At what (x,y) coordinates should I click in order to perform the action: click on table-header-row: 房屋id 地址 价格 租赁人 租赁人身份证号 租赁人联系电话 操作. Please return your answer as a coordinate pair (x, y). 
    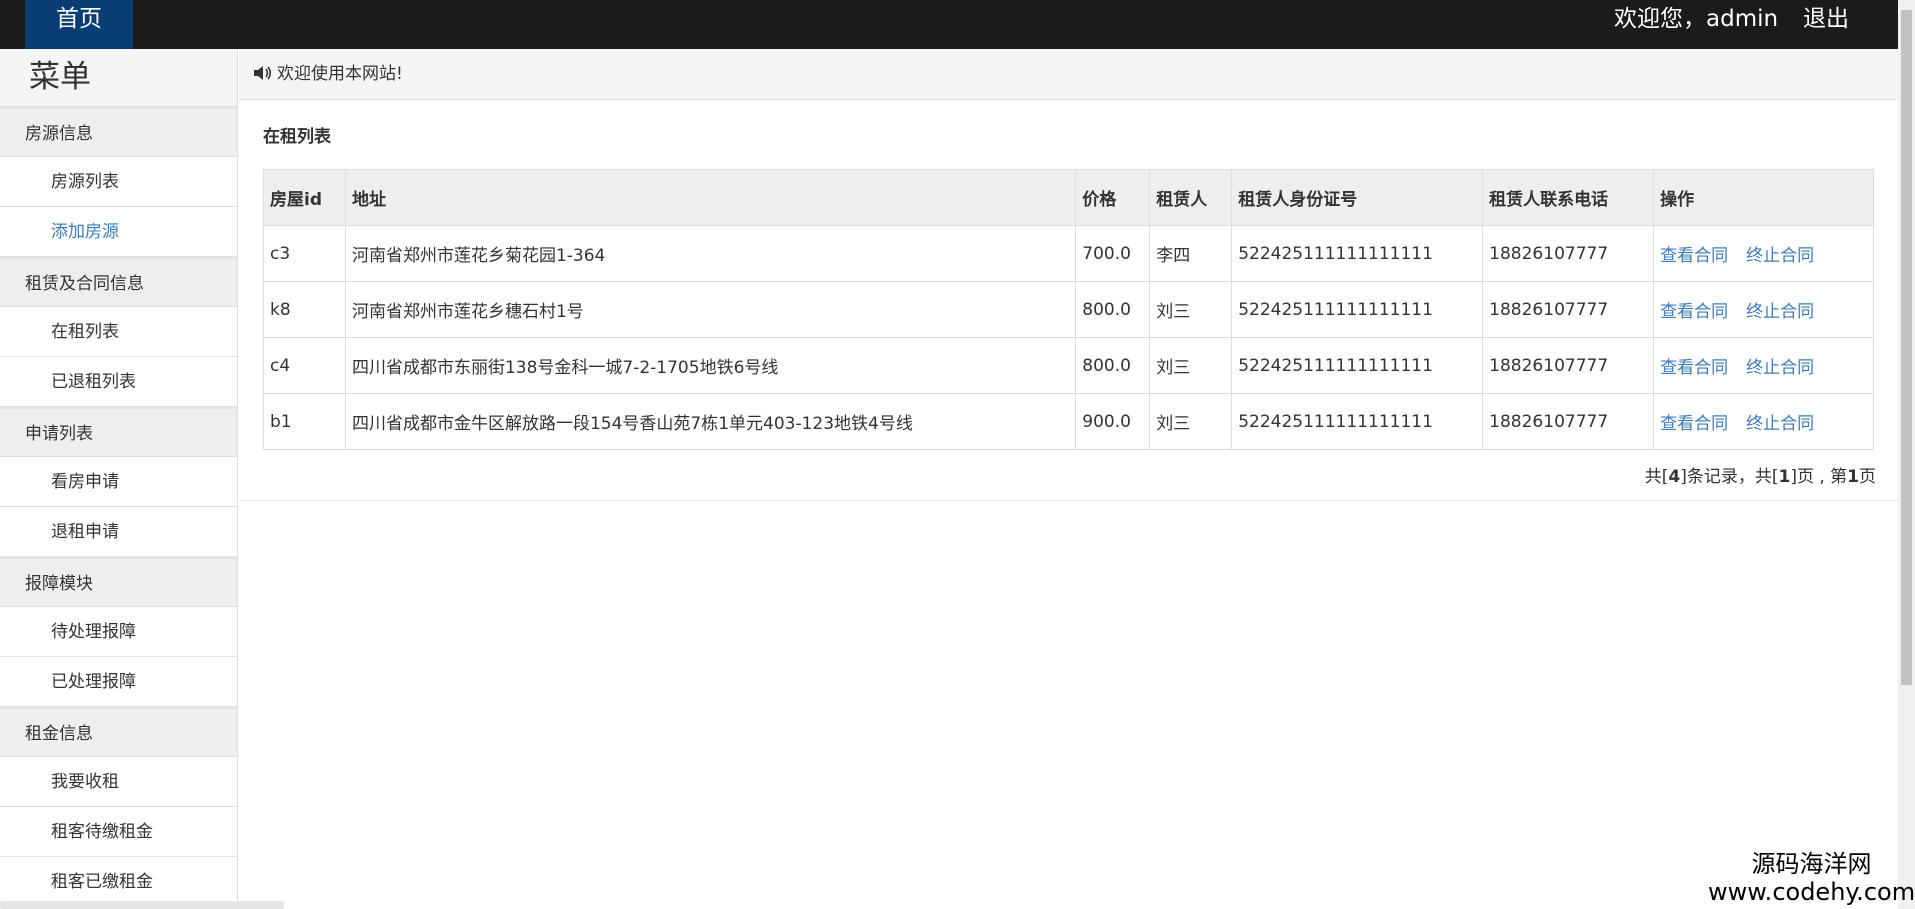
    Looking at the image, I should click on (1068, 197).